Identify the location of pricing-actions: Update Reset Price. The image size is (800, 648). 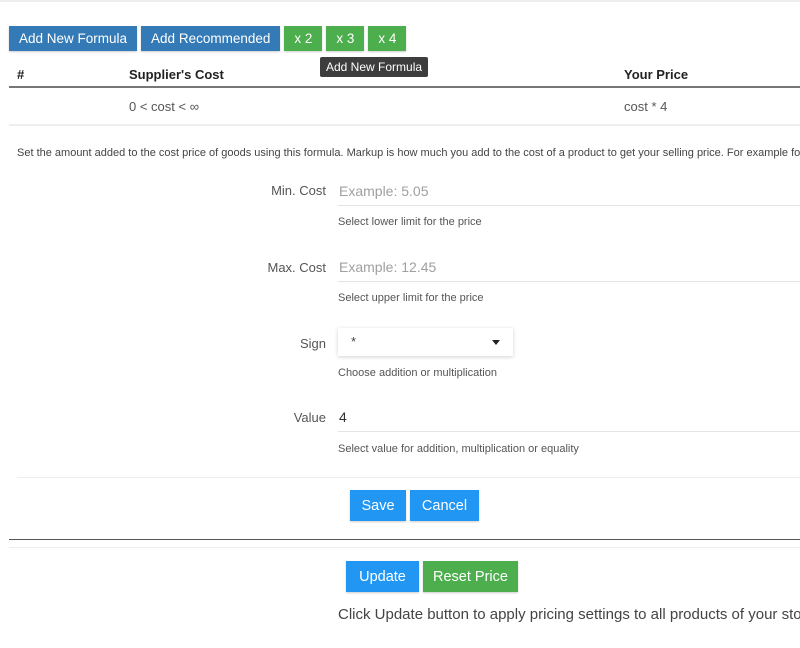
(432, 576).